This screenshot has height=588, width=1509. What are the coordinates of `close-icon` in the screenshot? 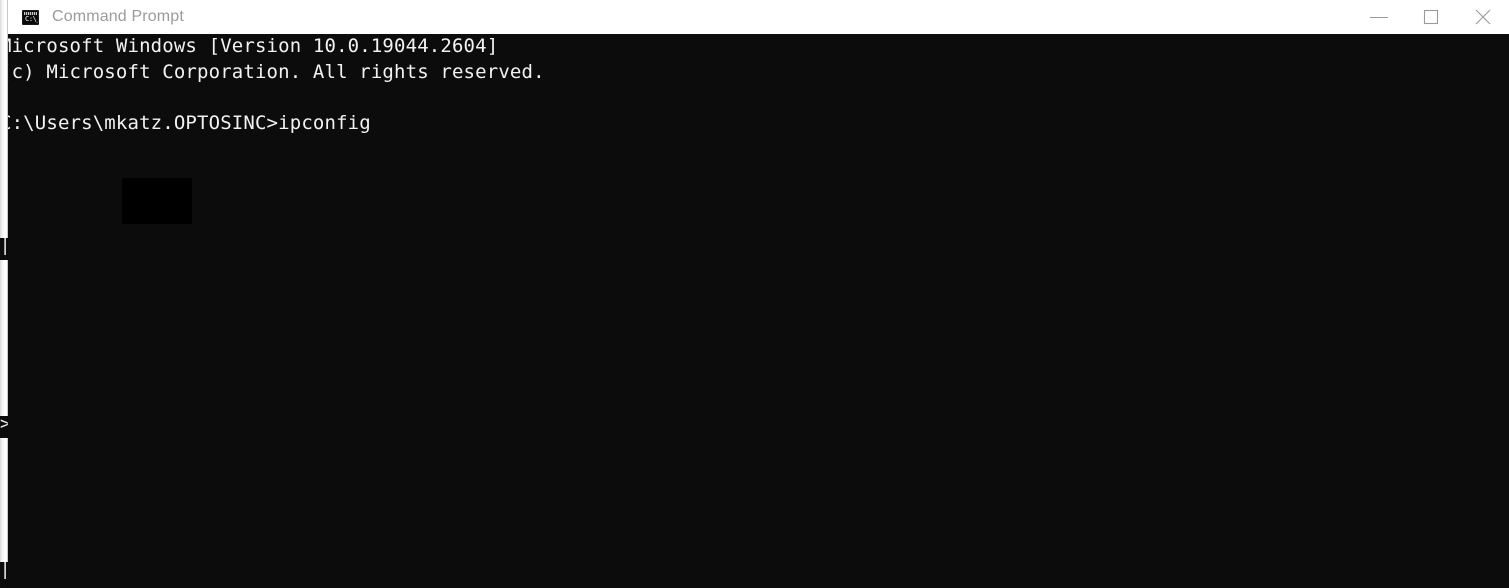 It's located at (1483, 17).